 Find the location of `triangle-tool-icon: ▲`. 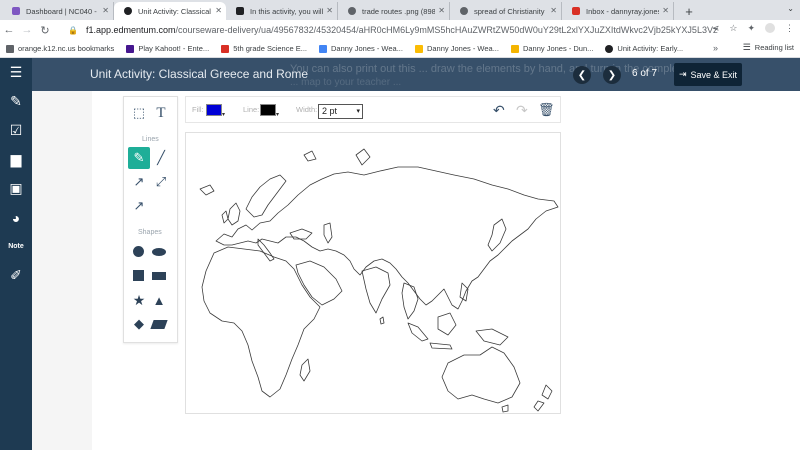

triangle-tool-icon: ▲ is located at coordinates (159, 300).